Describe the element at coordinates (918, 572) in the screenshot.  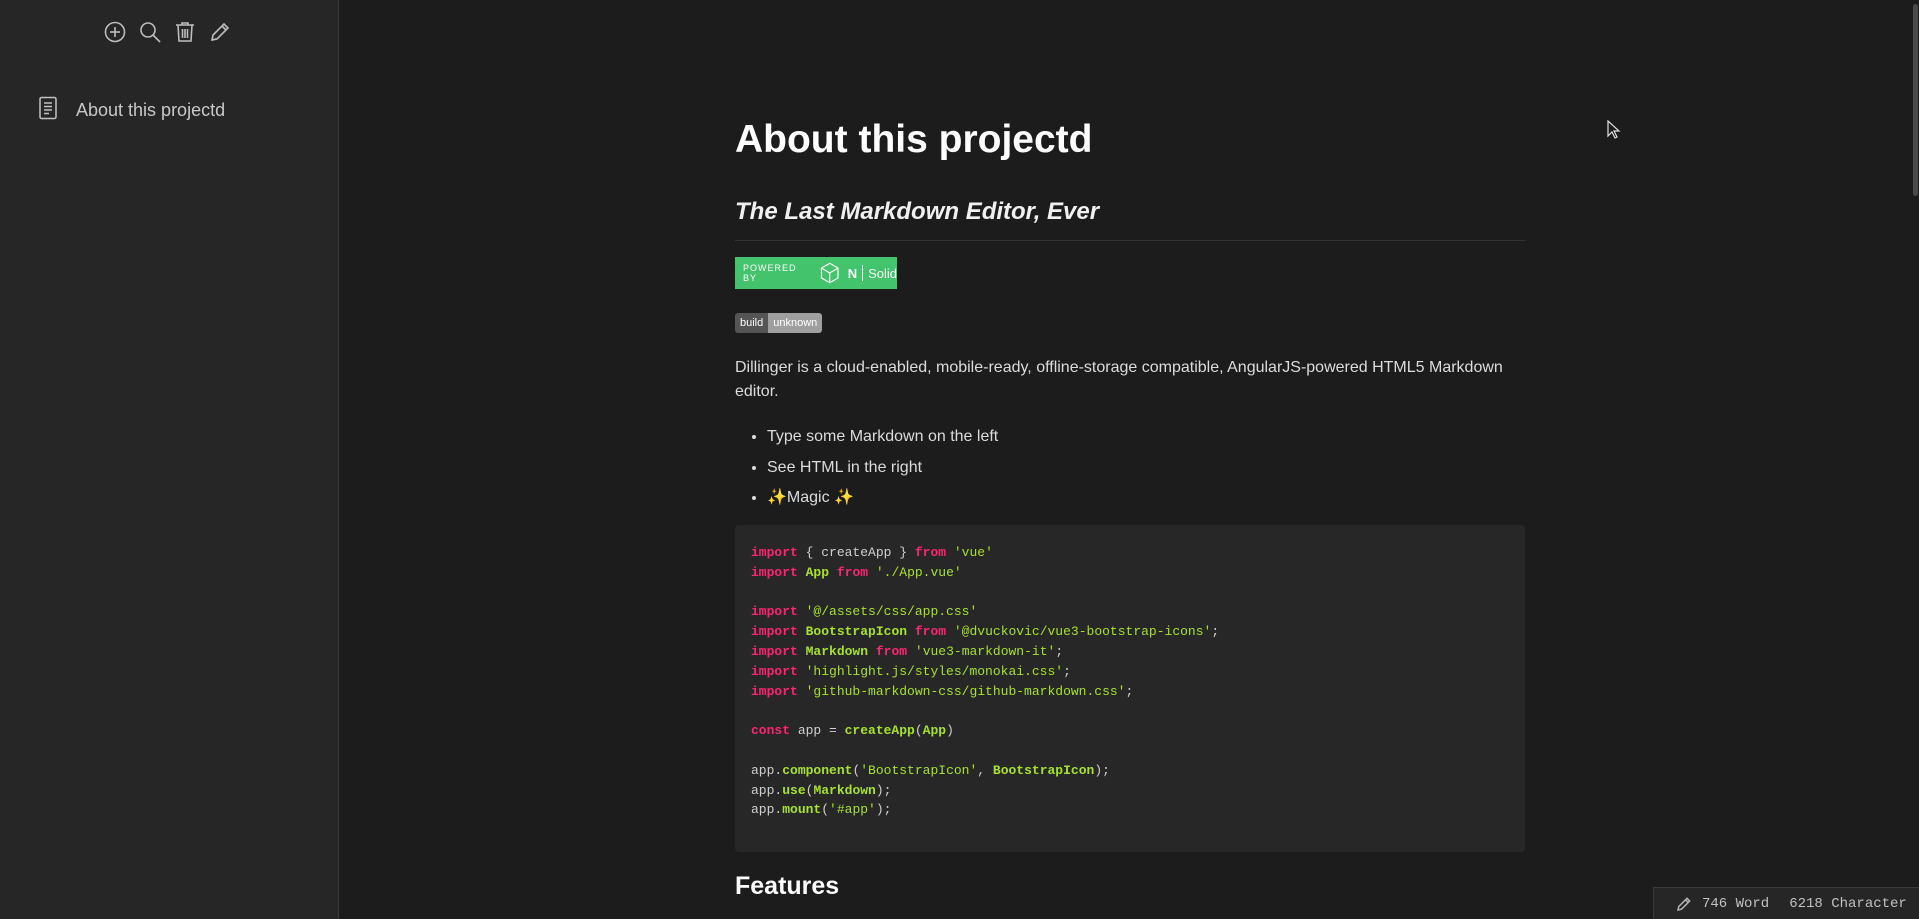
I see `code-token: './App.vue'` at that location.